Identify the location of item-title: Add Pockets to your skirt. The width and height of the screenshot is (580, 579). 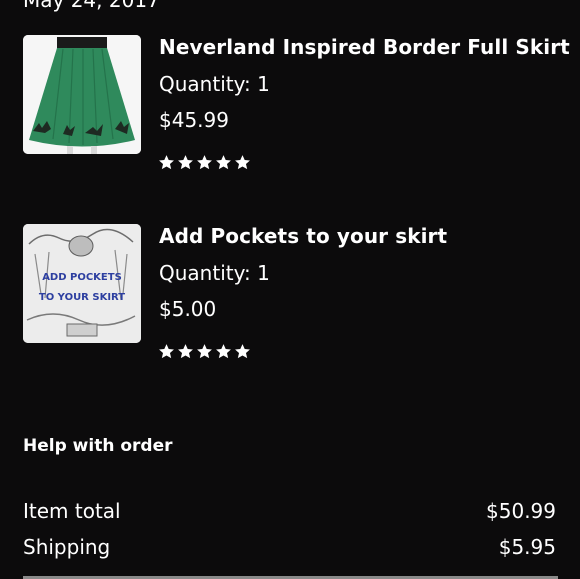
(303, 236).